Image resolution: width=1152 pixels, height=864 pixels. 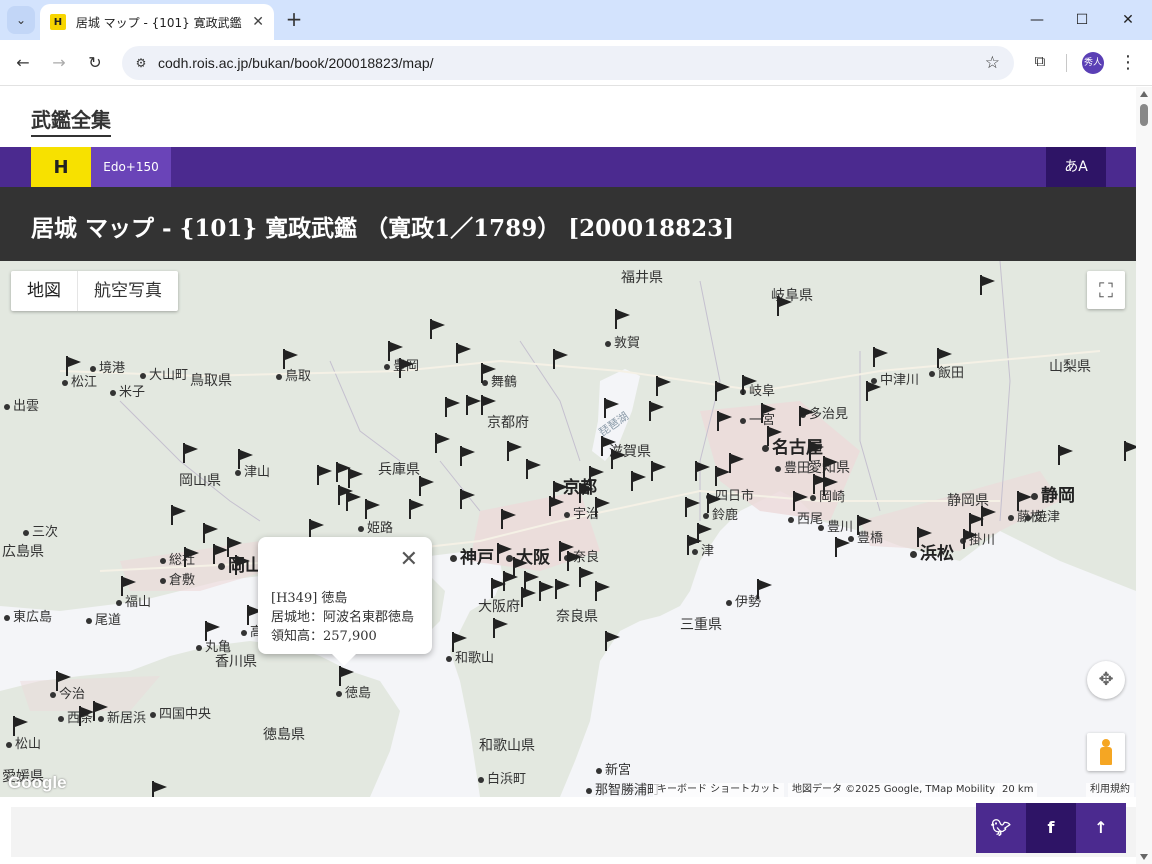 I want to click on map-type-aerial-button: 航空写真, so click(x=128, y=291).